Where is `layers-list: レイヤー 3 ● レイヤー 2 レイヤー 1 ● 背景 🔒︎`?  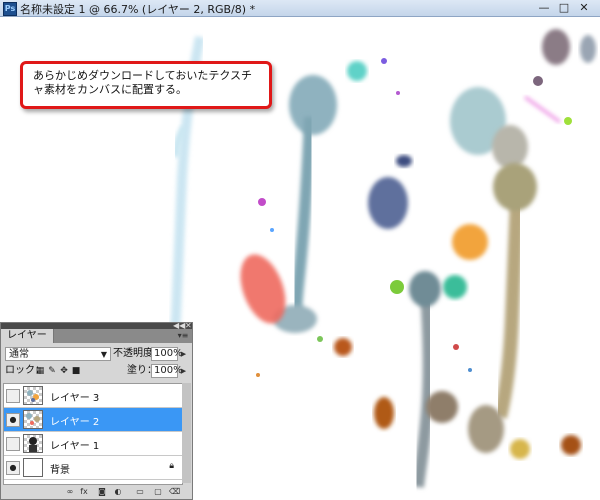
layers-list: レイヤー 3 ● レイヤー 2 レイヤー 1 ● 背景 🔒︎ is located at coordinates (93, 434).